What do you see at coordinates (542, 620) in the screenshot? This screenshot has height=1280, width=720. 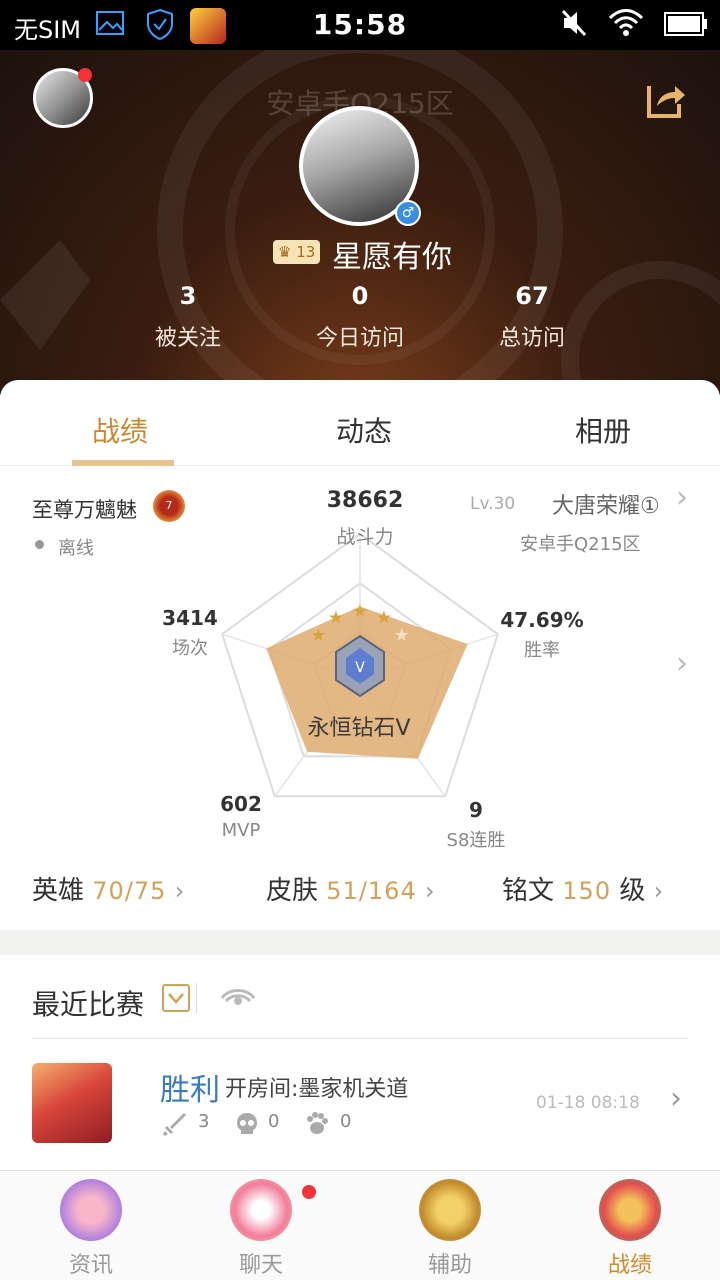 I see `win-rate-value: 47.69%` at bounding box center [542, 620].